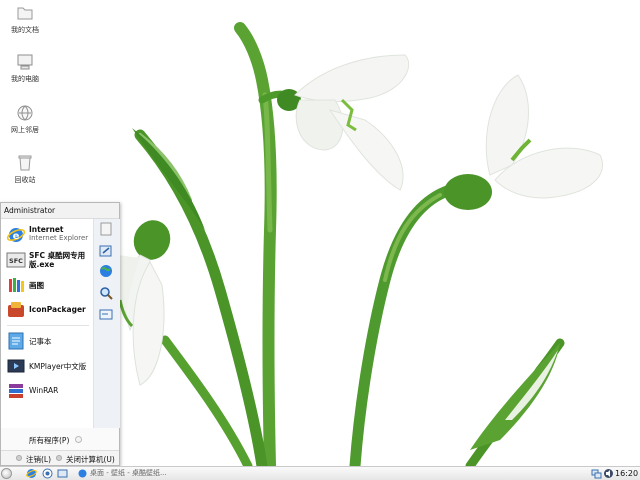 The width and height of the screenshot is (640, 480). Describe the element at coordinates (106, 229) in the screenshot. I see `documents-icon` at that location.